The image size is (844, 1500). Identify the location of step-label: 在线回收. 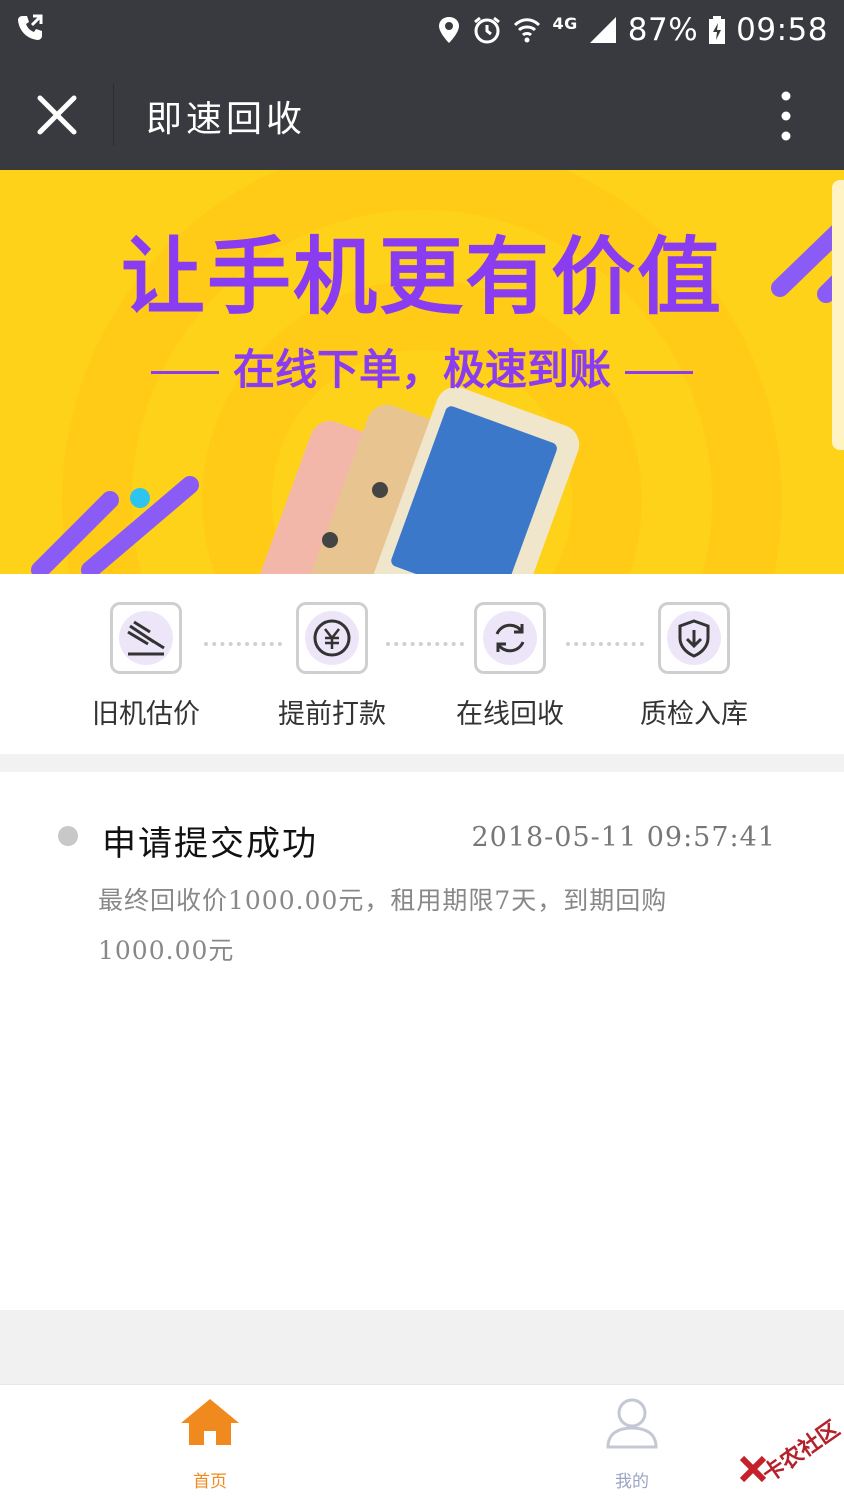
(510, 714).